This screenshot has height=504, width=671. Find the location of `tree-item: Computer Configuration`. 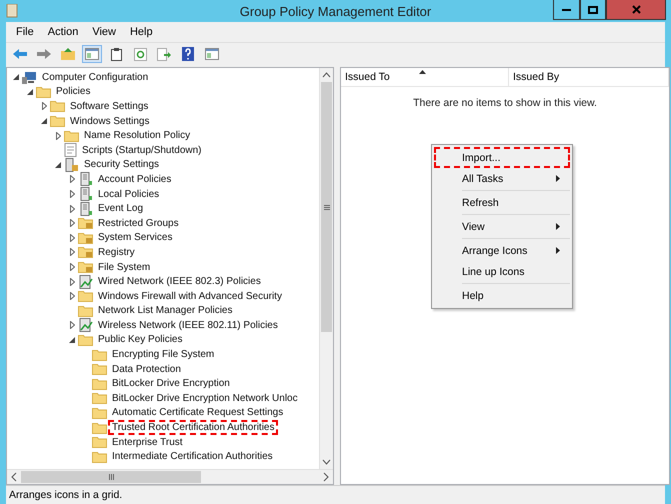

tree-item: Computer Configuration is located at coordinates (95, 77).